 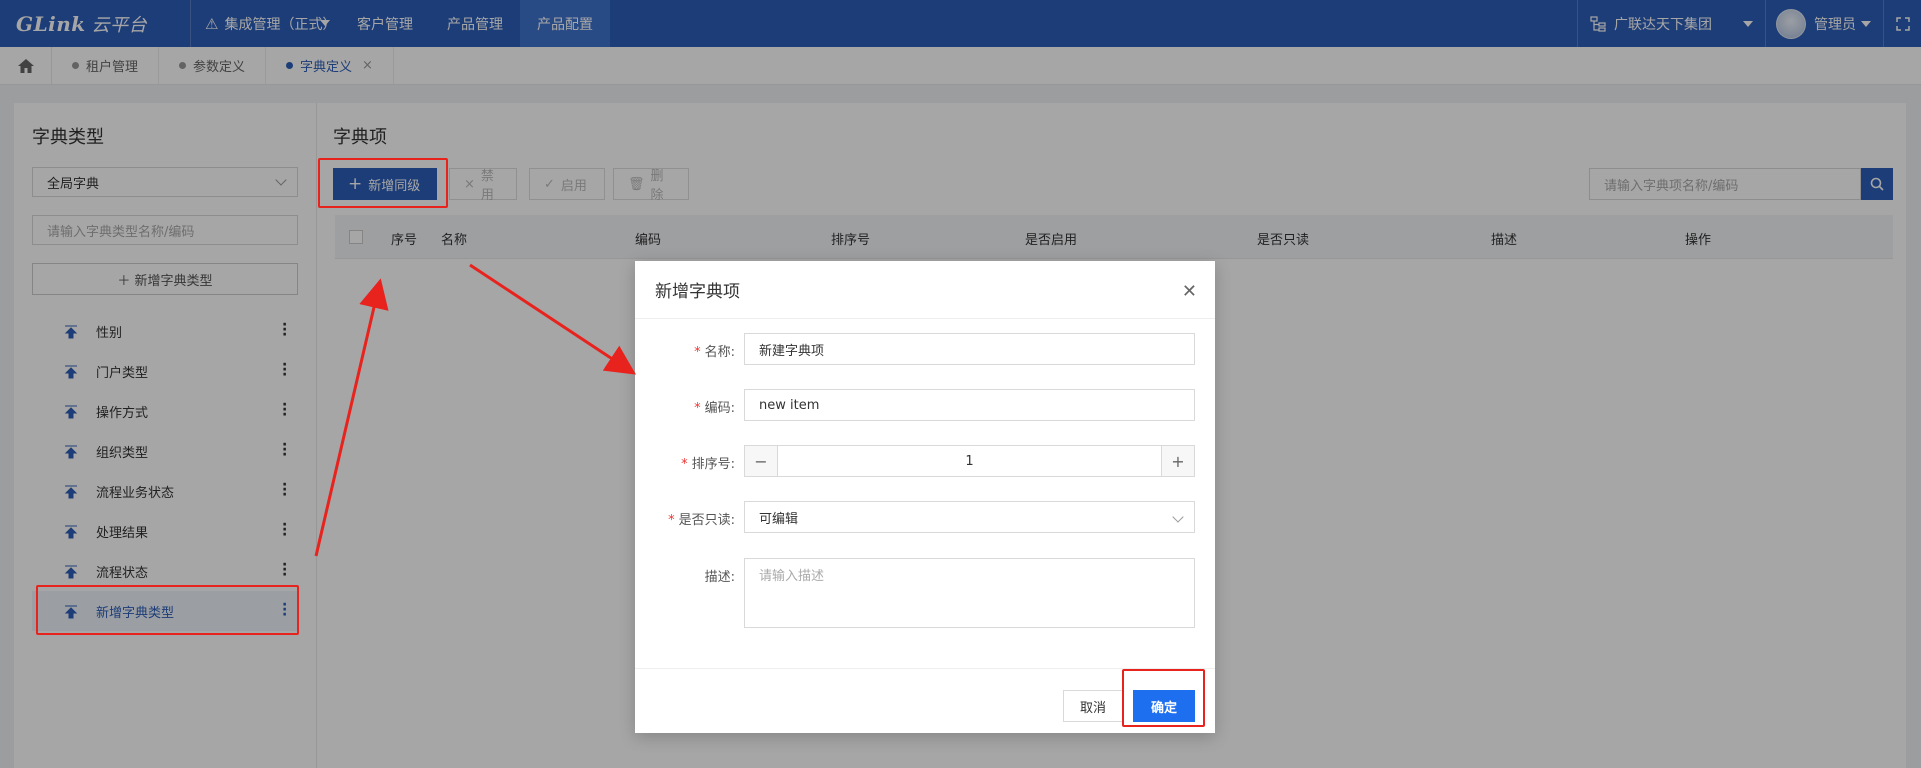 I want to click on chevron-down-icon, so click(x=1178, y=517).